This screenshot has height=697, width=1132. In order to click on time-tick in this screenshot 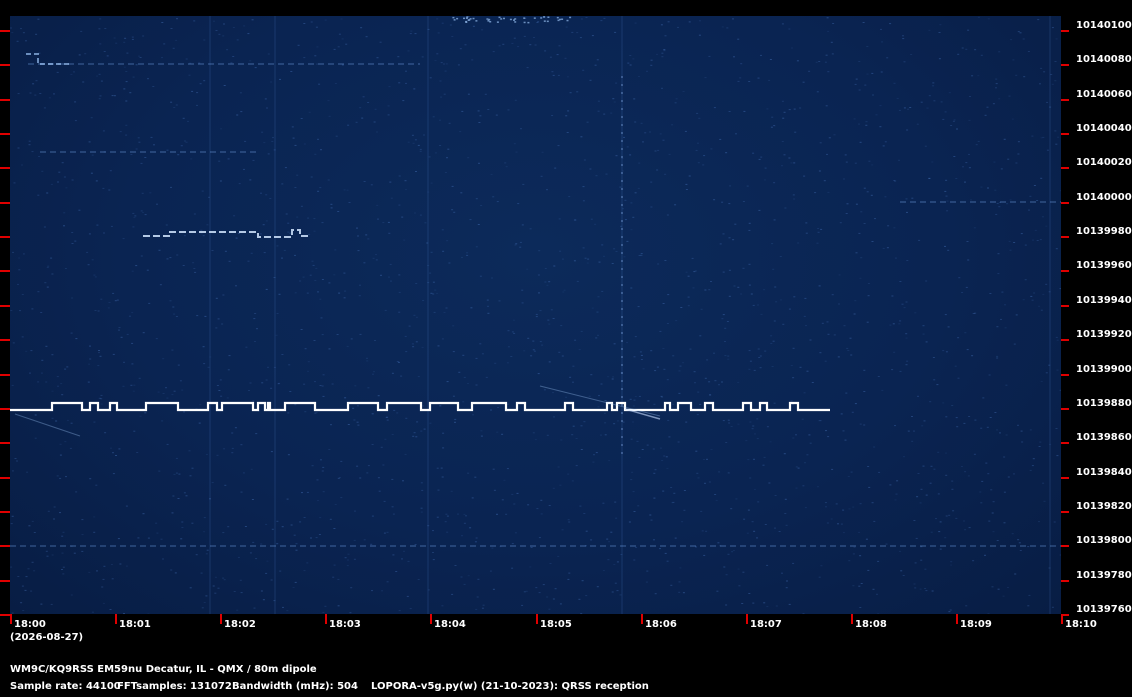, I will do `click(221, 619)`.